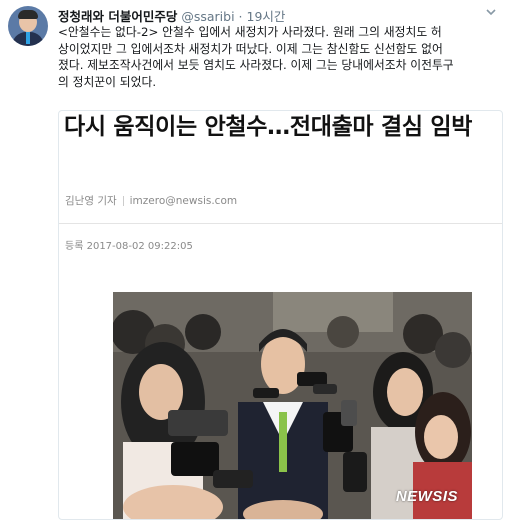 The width and height of the screenshot is (510, 520). What do you see at coordinates (491, 13) in the screenshot?
I see `chevron-down-icon` at bounding box center [491, 13].